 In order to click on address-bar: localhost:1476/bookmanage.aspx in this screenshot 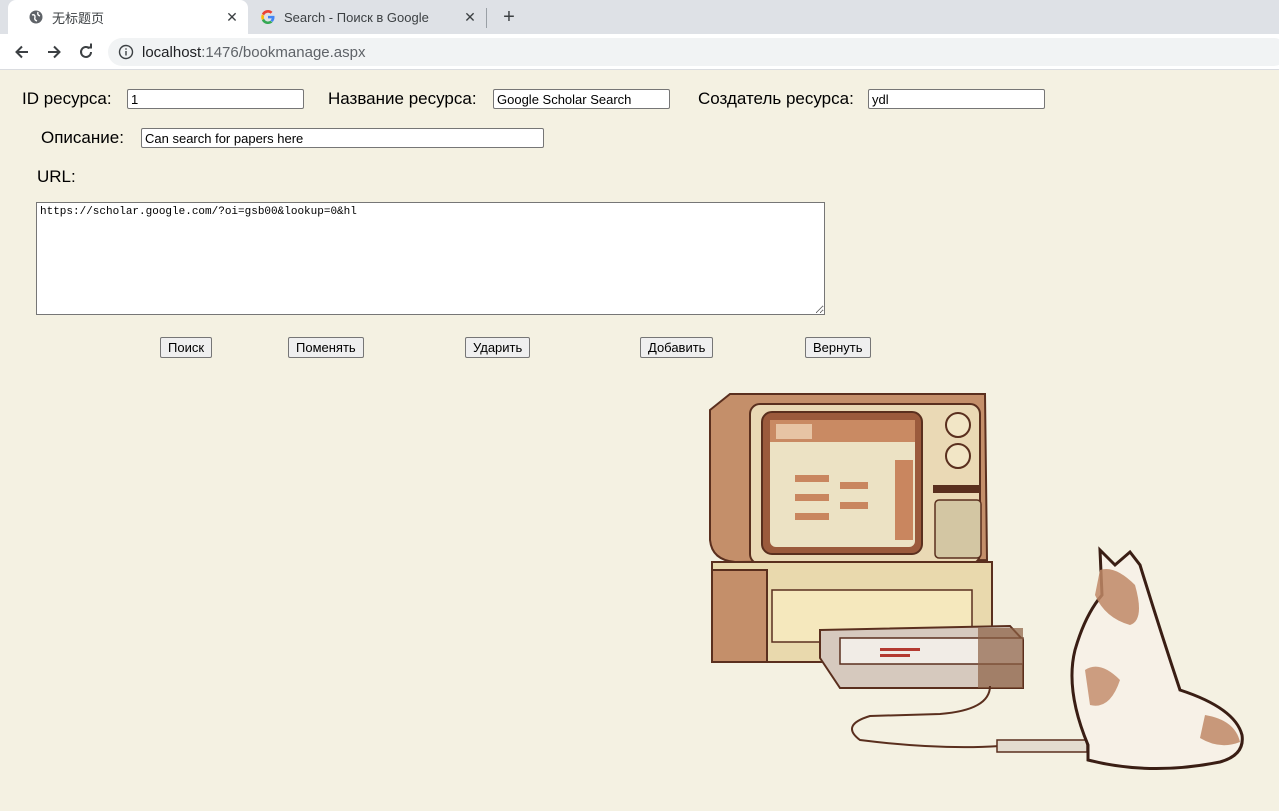, I will do `click(693, 52)`.